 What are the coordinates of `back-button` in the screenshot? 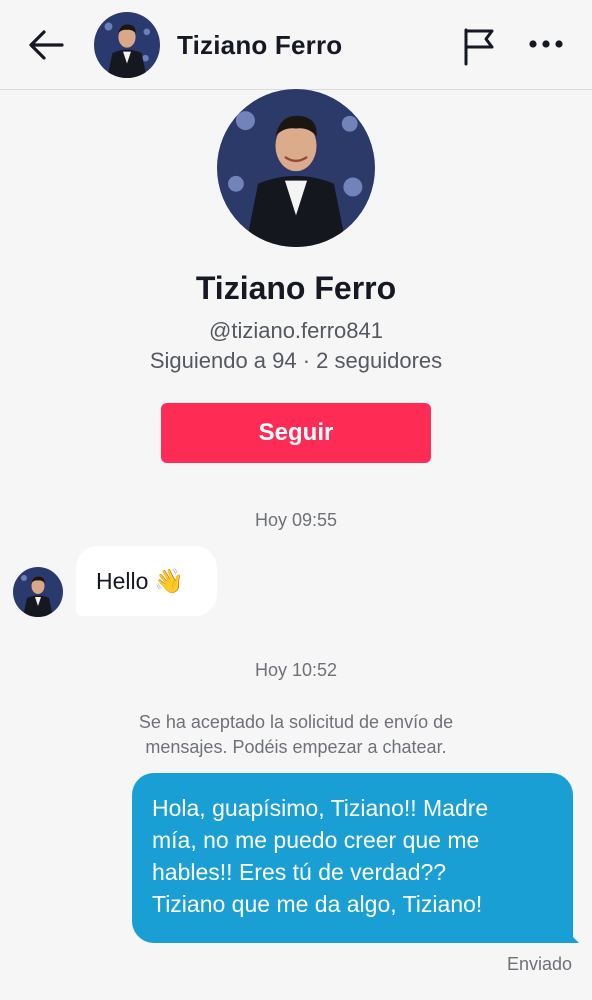 It's located at (46, 45).